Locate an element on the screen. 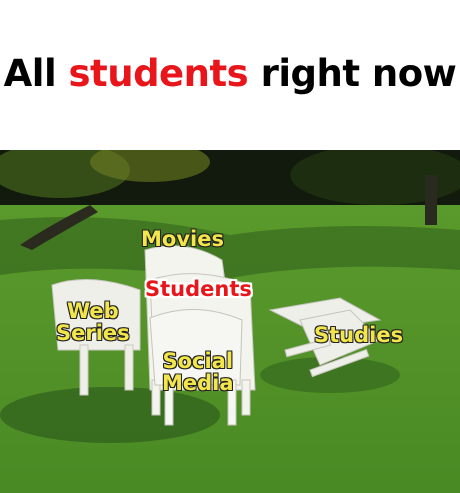 The width and height of the screenshot is (460, 493). label-social-media: Social Media is located at coordinates (198, 372).